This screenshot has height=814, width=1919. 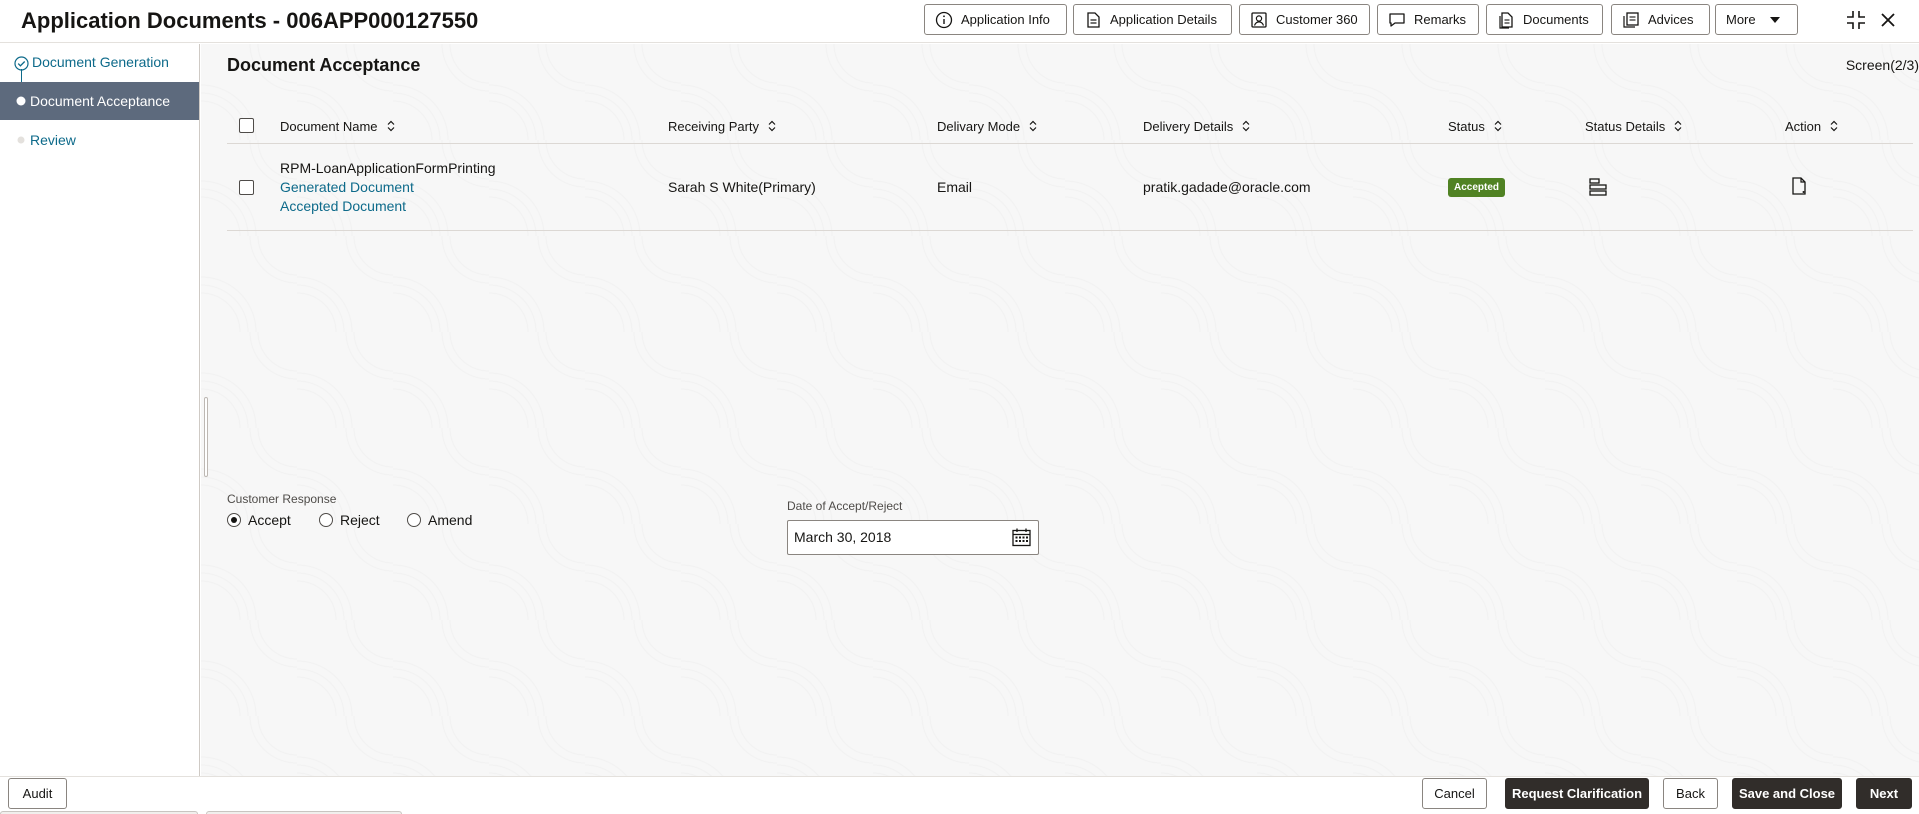 What do you see at coordinates (324, 65) in the screenshot?
I see `section-title: Document Acceptance` at bounding box center [324, 65].